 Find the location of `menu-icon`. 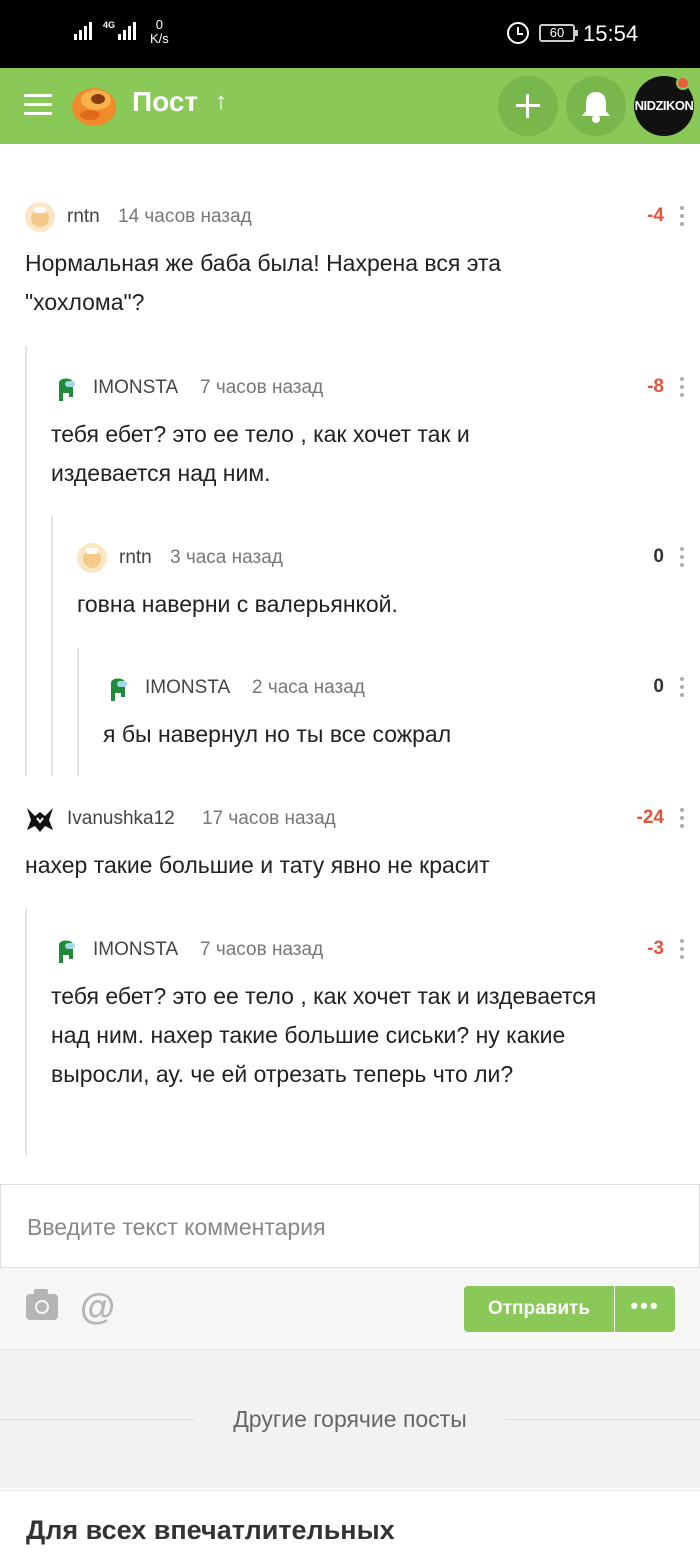

menu-icon is located at coordinates (38, 105).